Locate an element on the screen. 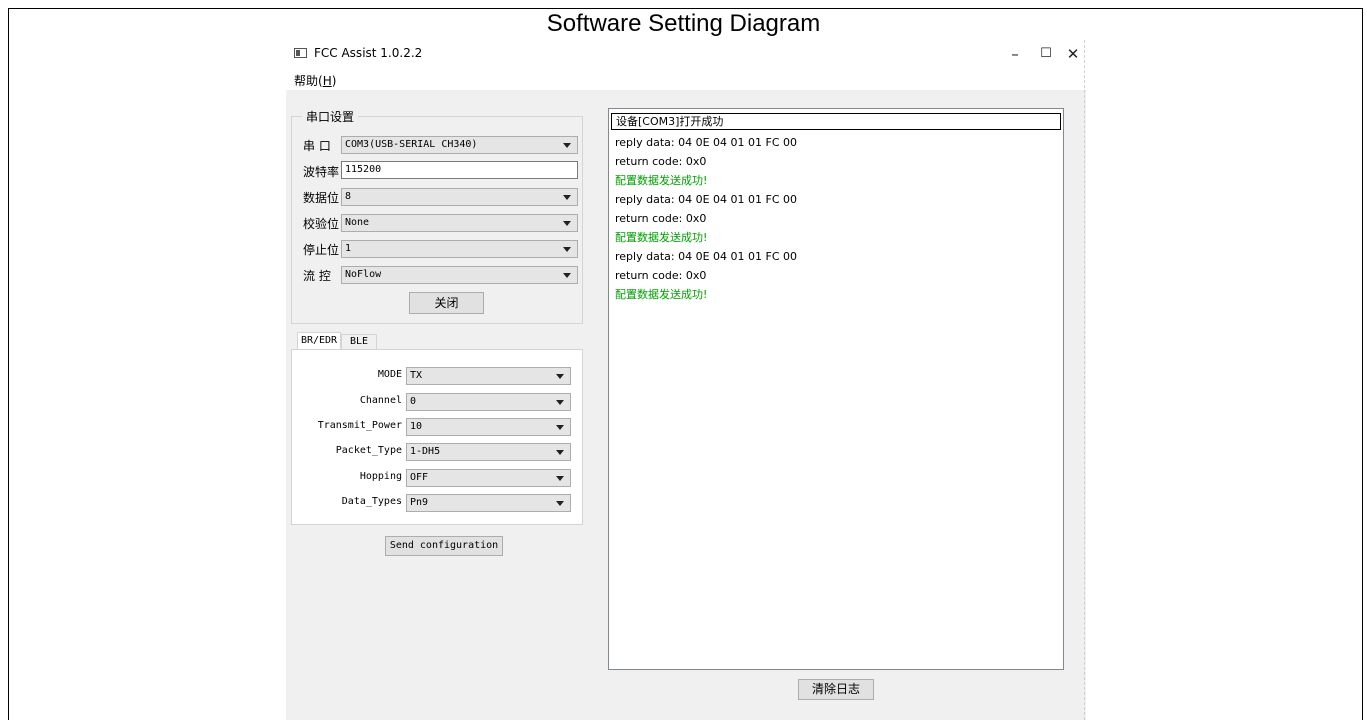 This screenshot has width=1367, height=720. channel-select: 0 is located at coordinates (488, 402).